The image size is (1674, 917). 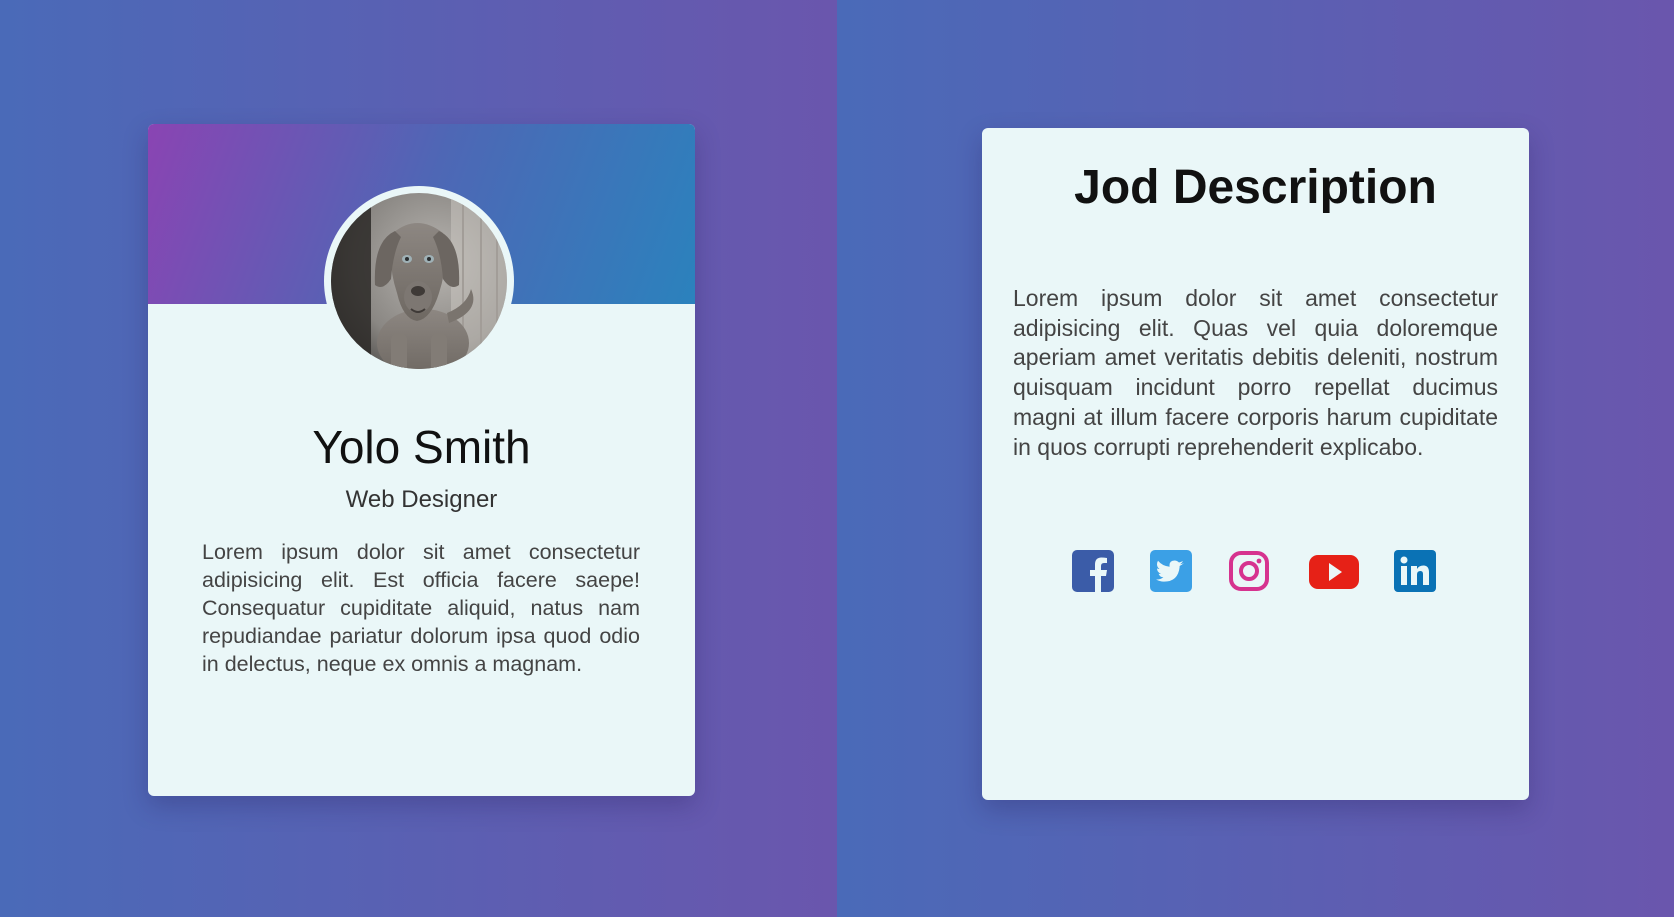 What do you see at coordinates (1249, 573) in the screenshot?
I see `instagram-icon` at bounding box center [1249, 573].